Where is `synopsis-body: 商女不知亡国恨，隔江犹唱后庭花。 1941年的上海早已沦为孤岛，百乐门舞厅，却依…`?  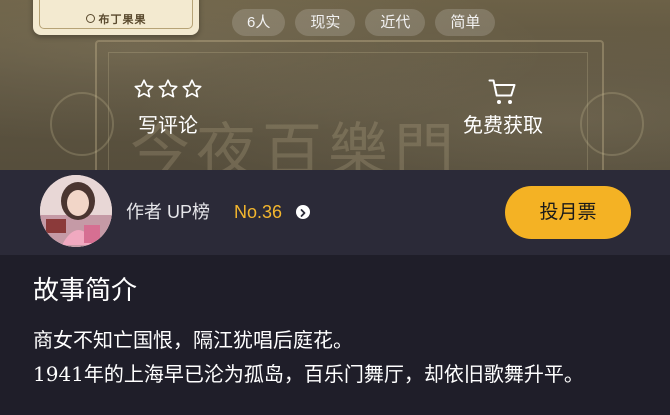 synopsis-body: 商女不知亡国恨，隔江犹唱后庭花。 1941年的上海早已沦为孤岛，百乐门舞厅，却依… is located at coordinates (328, 357).